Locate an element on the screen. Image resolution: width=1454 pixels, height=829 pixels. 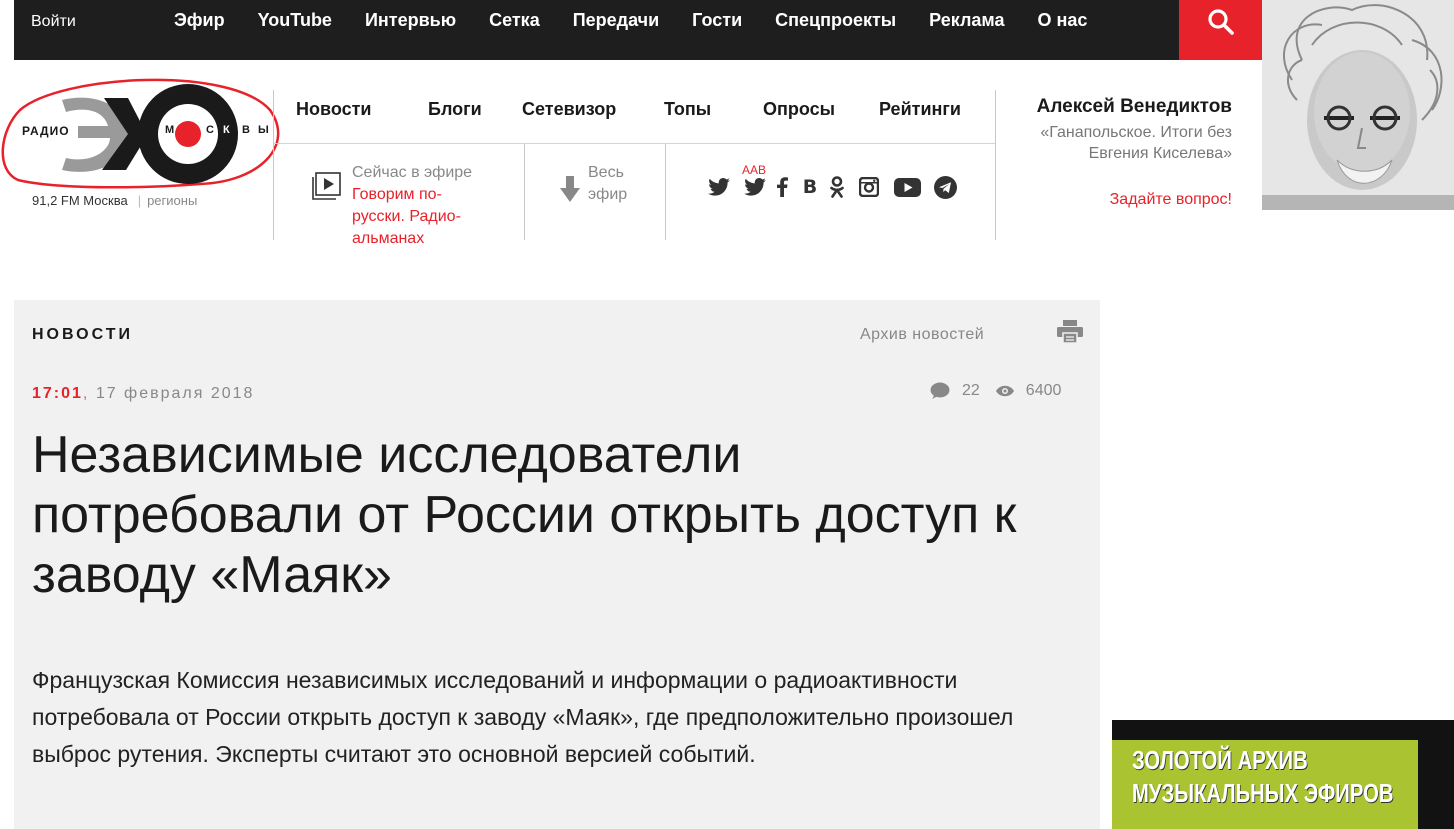
twitter-icon is located at coordinates (719, 187).